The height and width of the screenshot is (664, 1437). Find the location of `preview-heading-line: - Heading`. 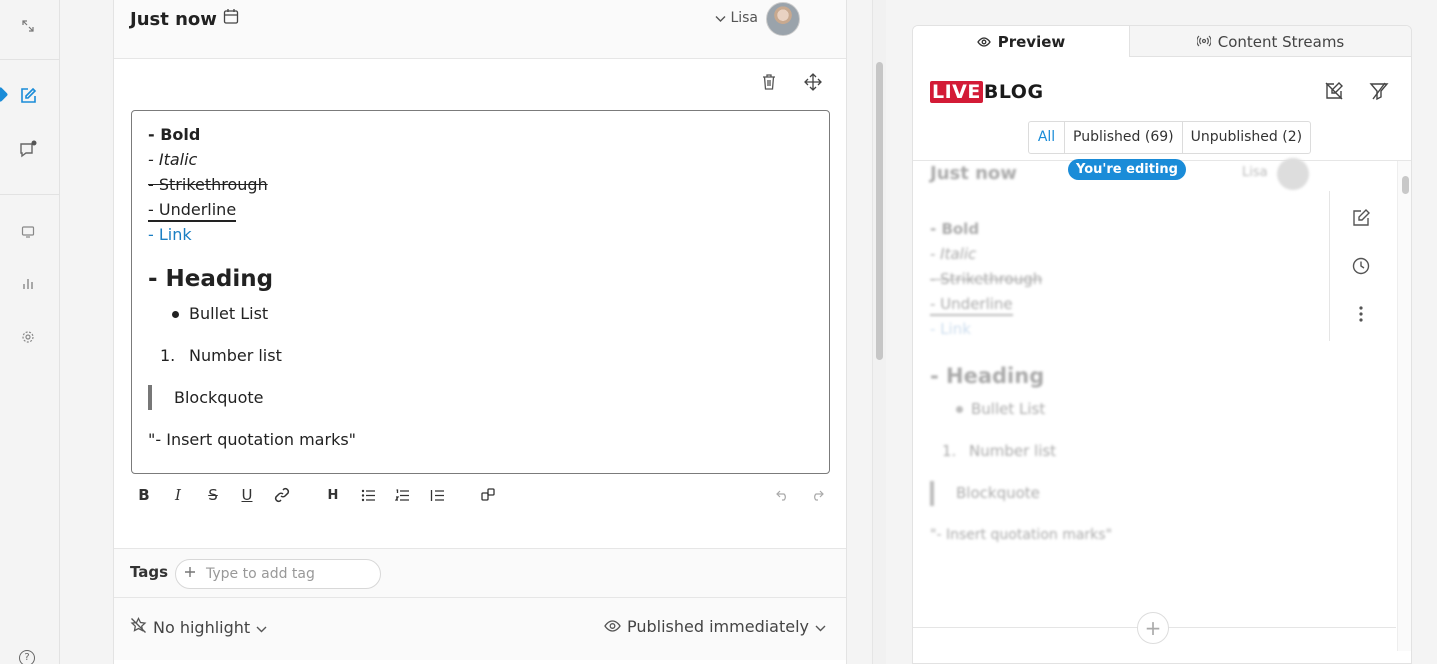

preview-heading-line: - Heading is located at coordinates (987, 376).